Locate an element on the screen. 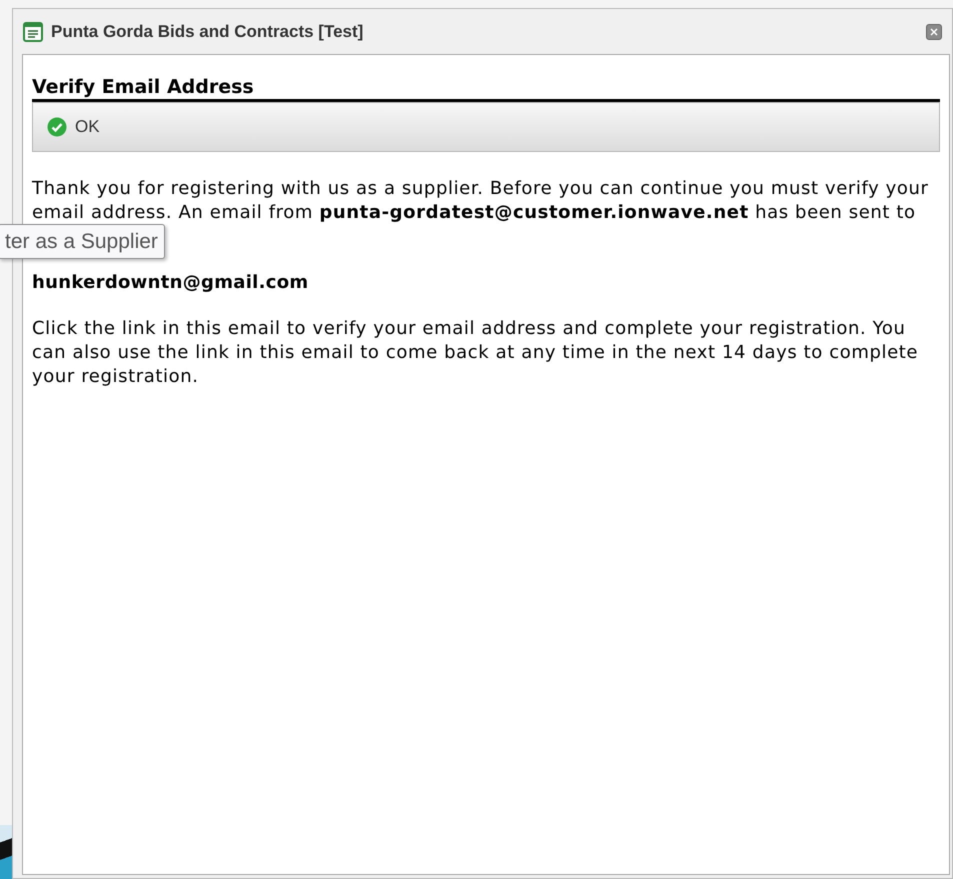  close-icon is located at coordinates (934, 32).